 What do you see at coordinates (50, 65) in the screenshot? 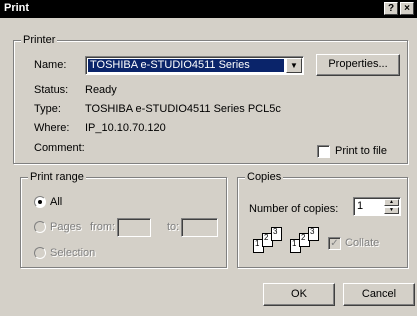
I see `name-label: Name:` at bounding box center [50, 65].